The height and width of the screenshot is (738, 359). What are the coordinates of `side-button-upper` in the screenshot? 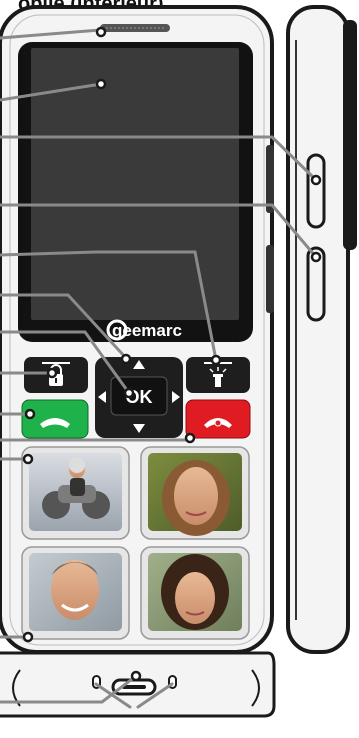 It's located at (316, 191).